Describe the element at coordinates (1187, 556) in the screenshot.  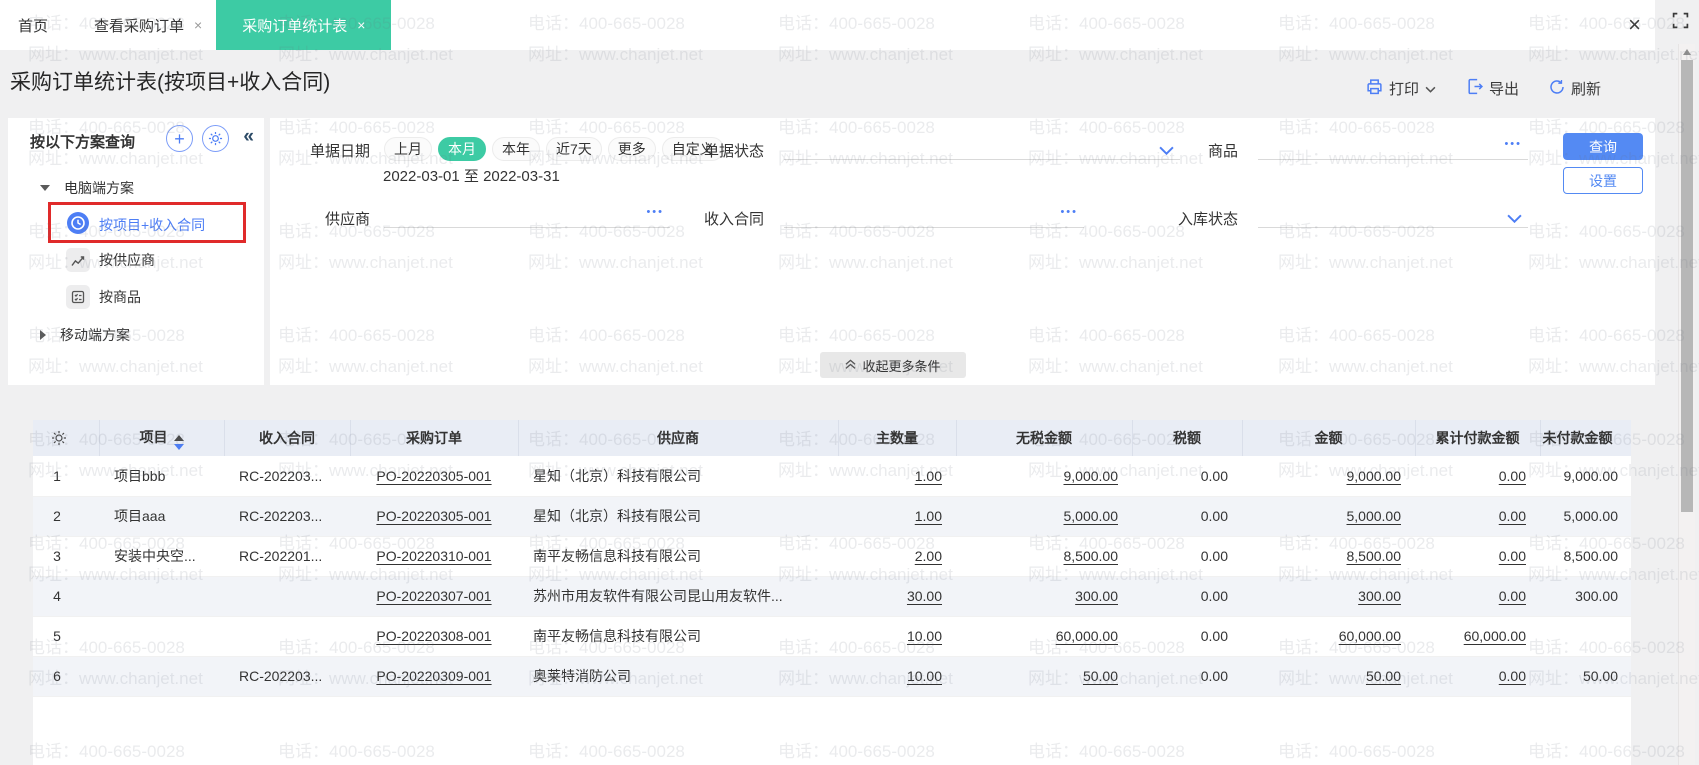
I see `cell-tax: 0.00` at that location.